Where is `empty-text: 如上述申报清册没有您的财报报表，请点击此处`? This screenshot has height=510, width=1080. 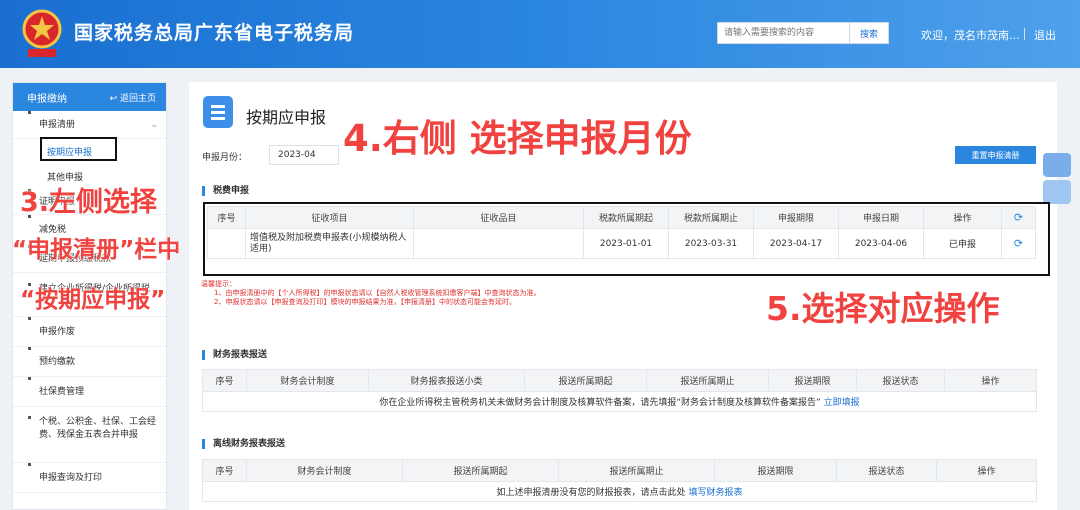
empty-text: 如上述申报清册没有您的财报报表，请点击此处 is located at coordinates (591, 493).